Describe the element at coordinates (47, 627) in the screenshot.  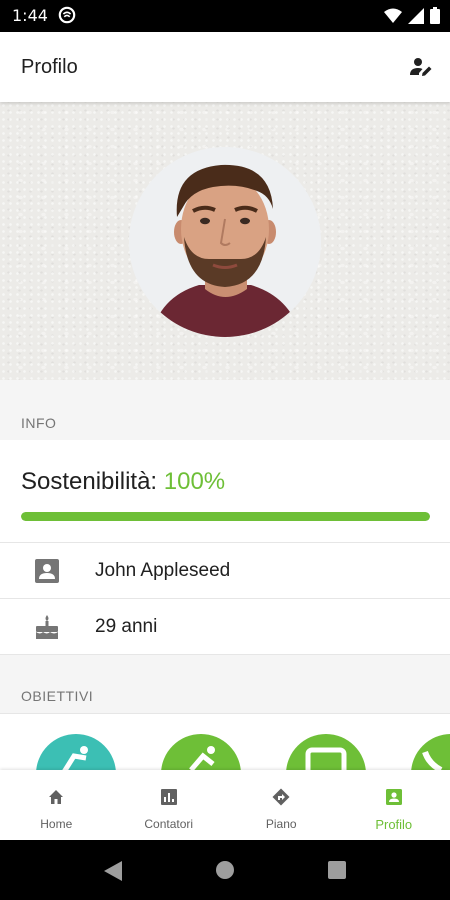
I see `cake-icon` at that location.